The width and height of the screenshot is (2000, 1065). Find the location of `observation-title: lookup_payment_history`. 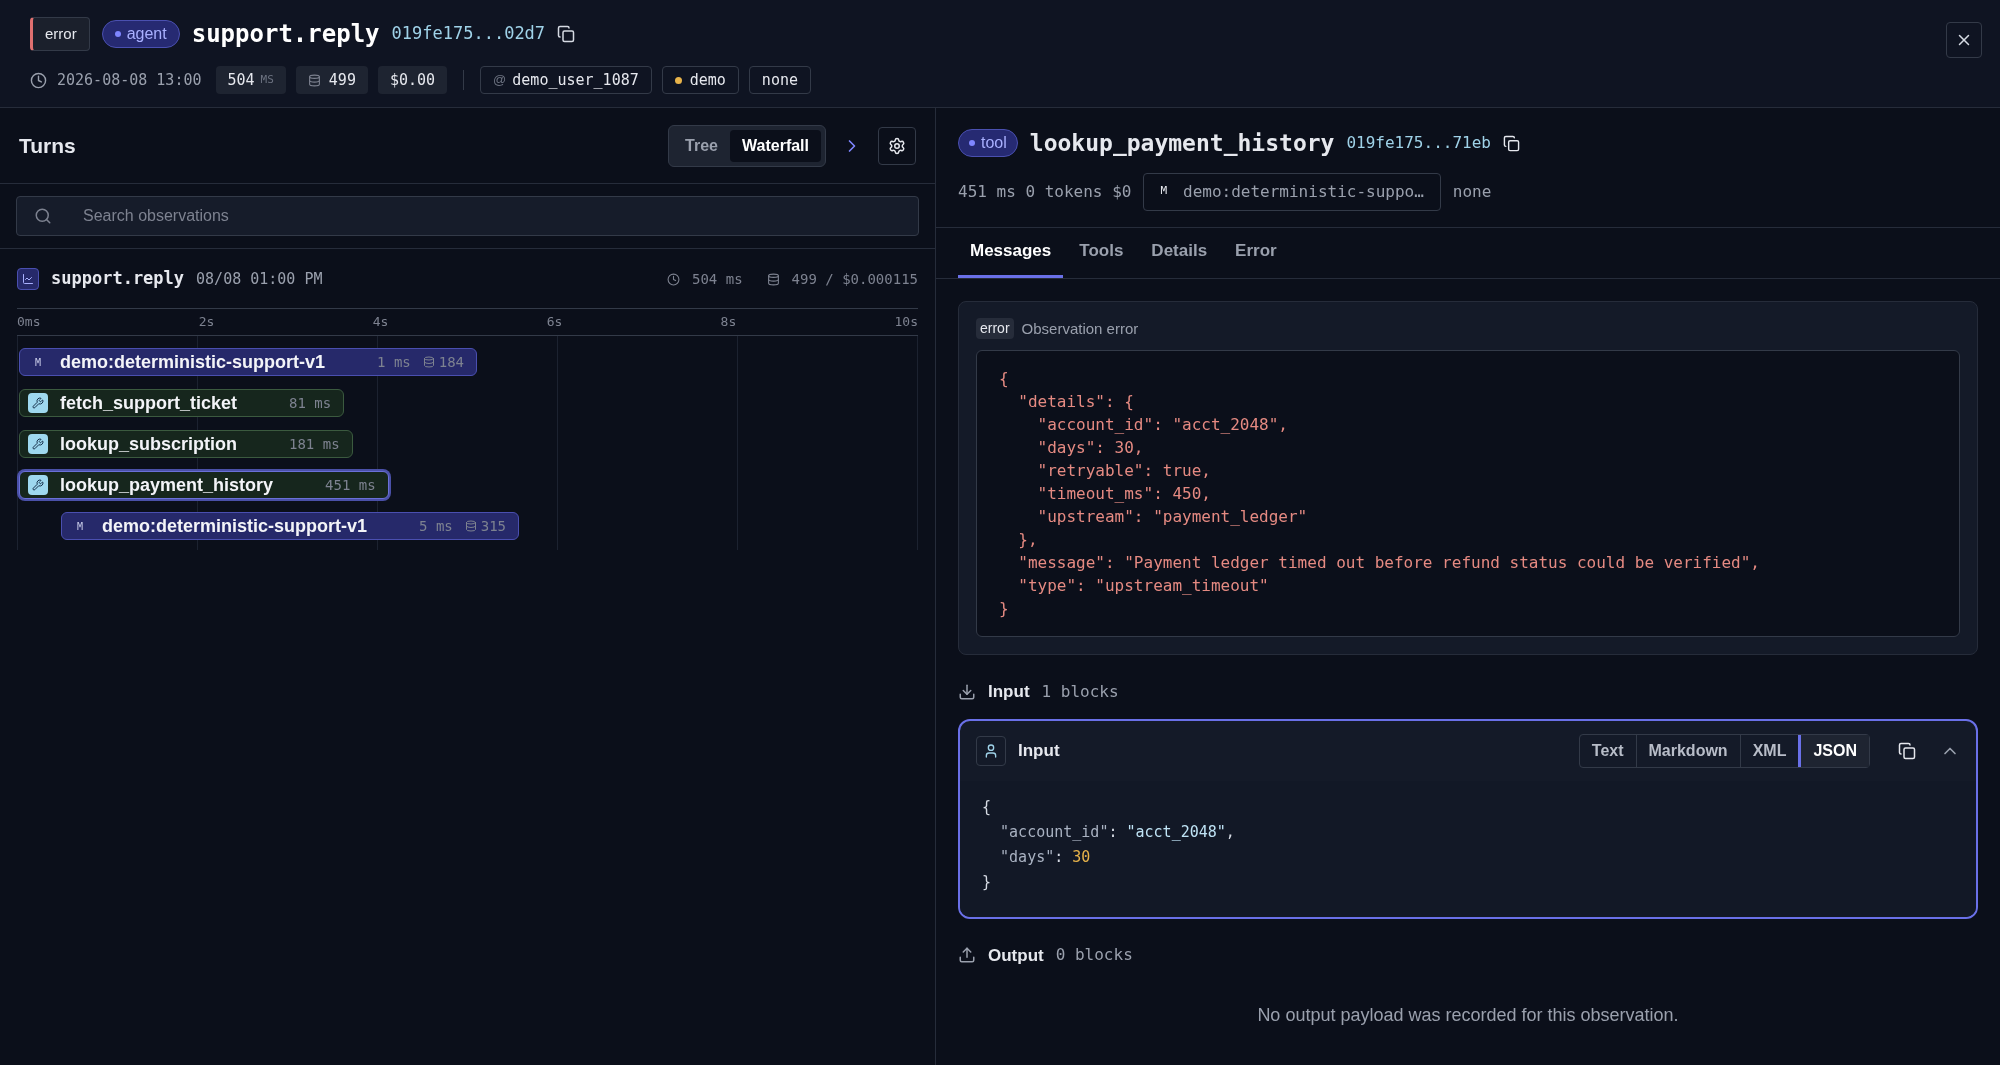

observation-title: lookup_payment_history is located at coordinates (1182, 143).